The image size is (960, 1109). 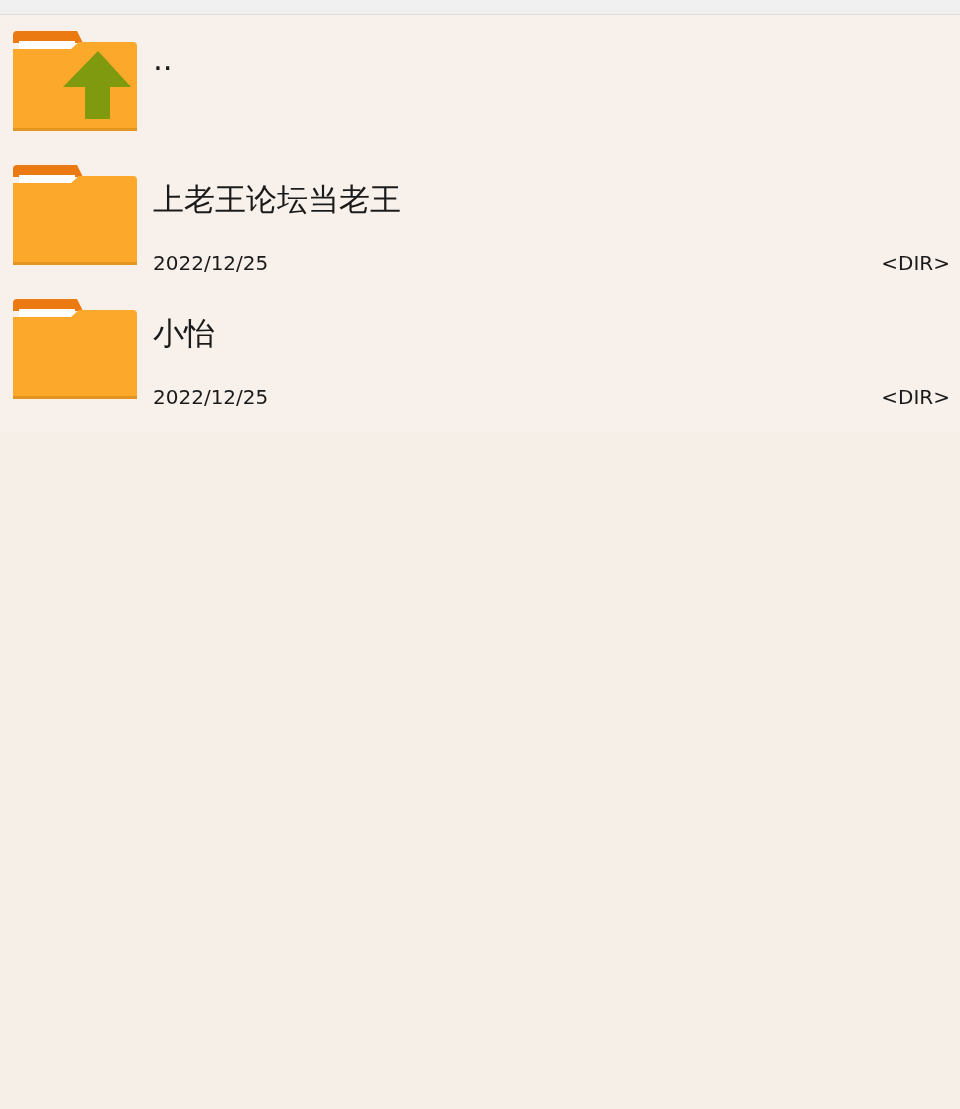 I want to click on folder-item: 小怡 2022/12/25 <DIR>, so click(x=480, y=356).